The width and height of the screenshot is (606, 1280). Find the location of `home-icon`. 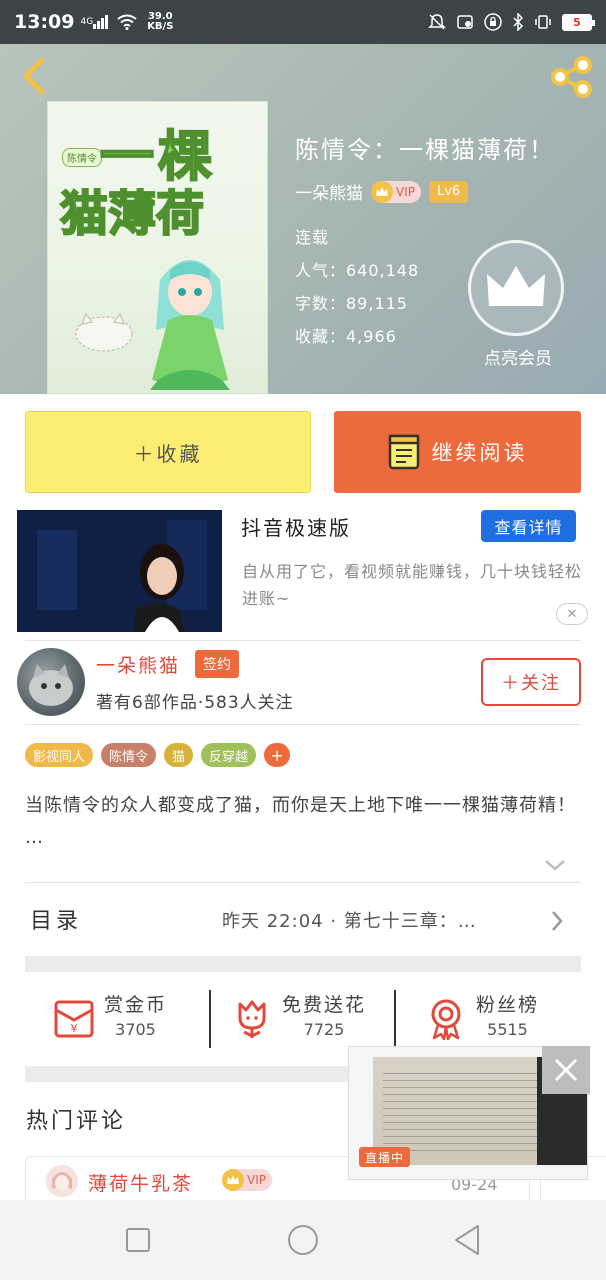

home-icon is located at coordinates (303, 1240).